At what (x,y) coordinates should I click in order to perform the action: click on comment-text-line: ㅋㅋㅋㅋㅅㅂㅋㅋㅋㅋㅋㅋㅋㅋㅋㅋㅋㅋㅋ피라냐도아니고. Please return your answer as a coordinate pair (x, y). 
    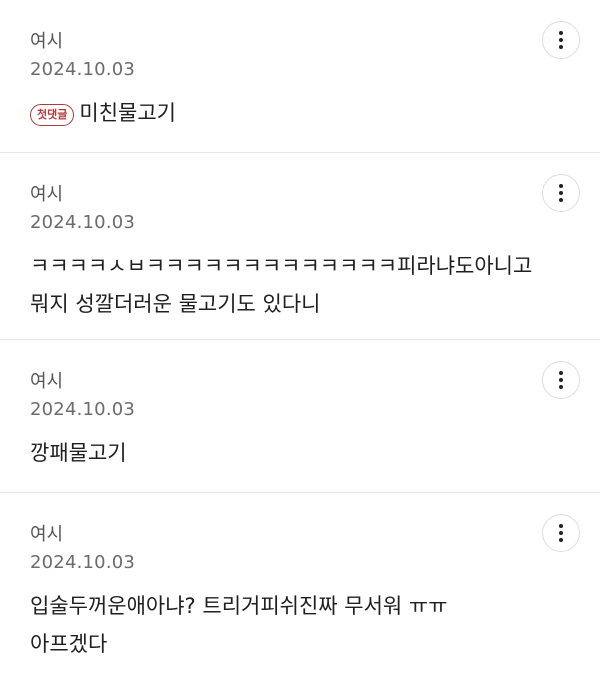
    Looking at the image, I should click on (281, 266).